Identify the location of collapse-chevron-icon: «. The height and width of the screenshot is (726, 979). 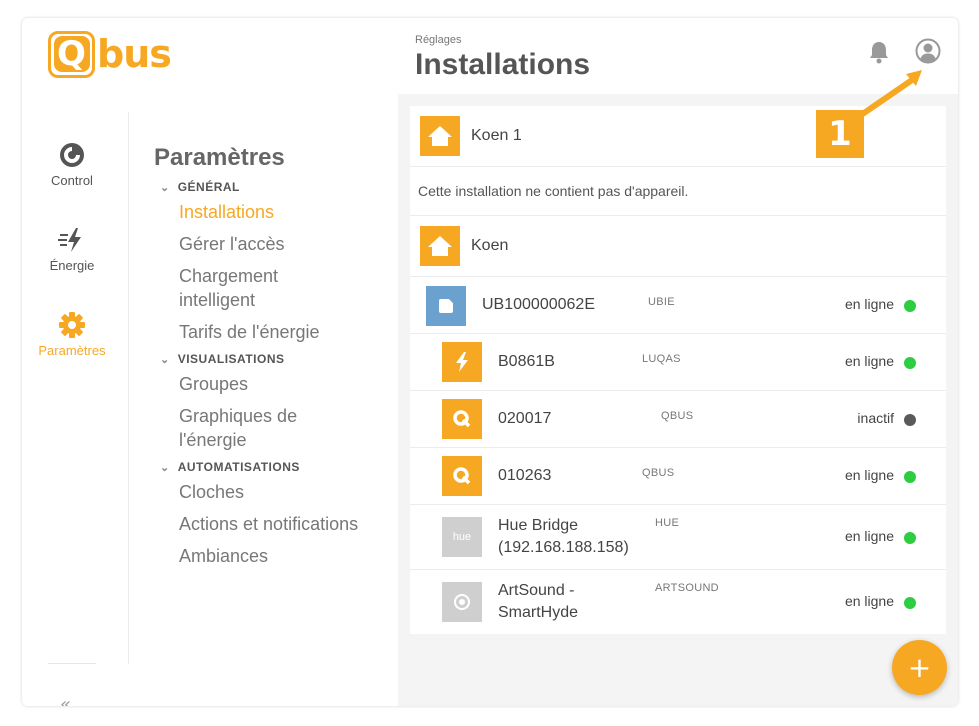
(65, 700).